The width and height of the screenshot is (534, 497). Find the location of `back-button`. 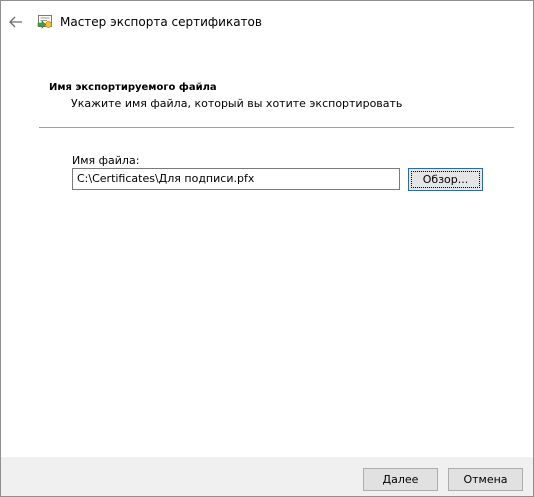

back-button is located at coordinates (16, 22).